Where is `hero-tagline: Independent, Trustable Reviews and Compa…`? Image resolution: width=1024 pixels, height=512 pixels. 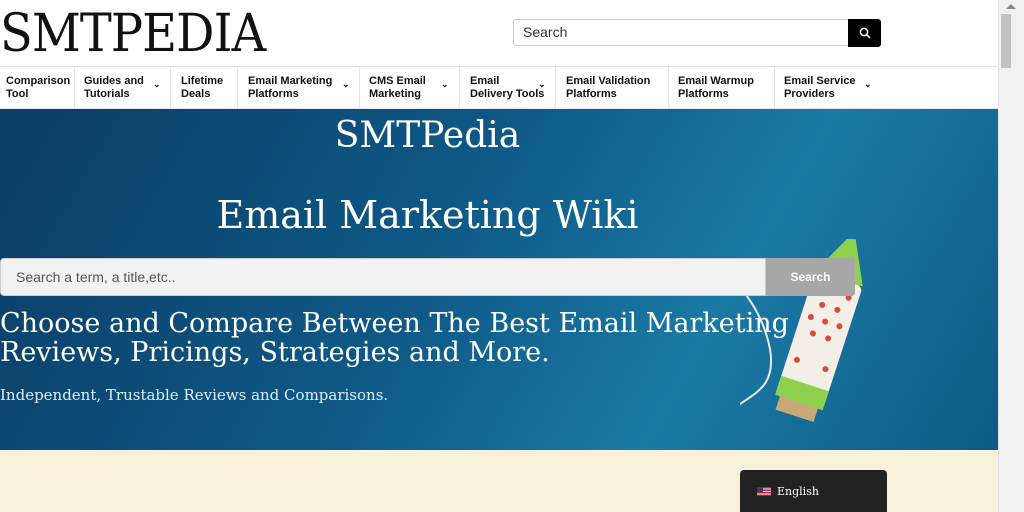 hero-tagline: Independent, Trustable Reviews and Compa… is located at coordinates (194, 395).